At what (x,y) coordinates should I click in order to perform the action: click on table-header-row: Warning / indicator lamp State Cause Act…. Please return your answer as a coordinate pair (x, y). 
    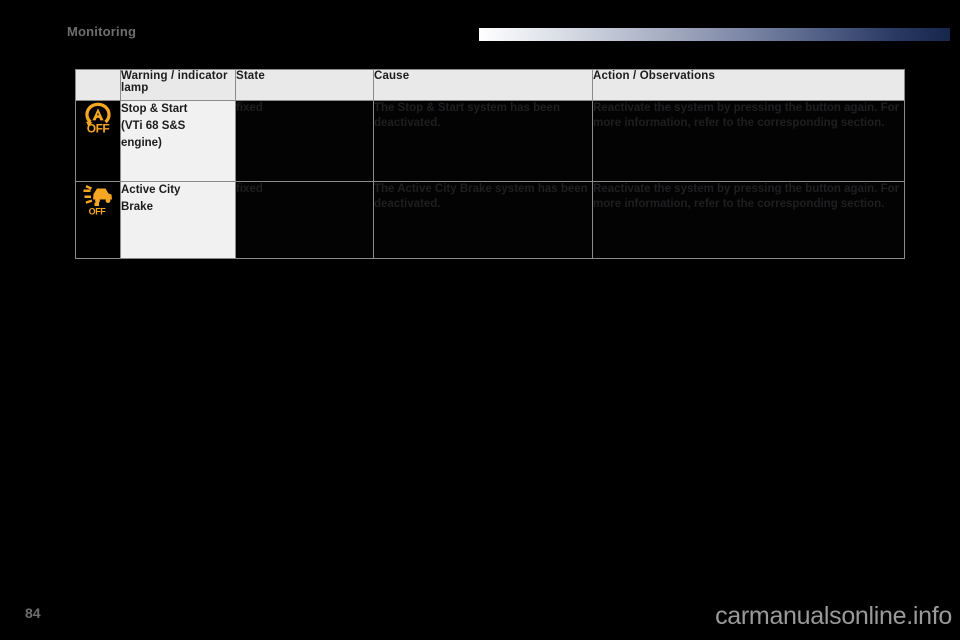
    Looking at the image, I should click on (490, 85).